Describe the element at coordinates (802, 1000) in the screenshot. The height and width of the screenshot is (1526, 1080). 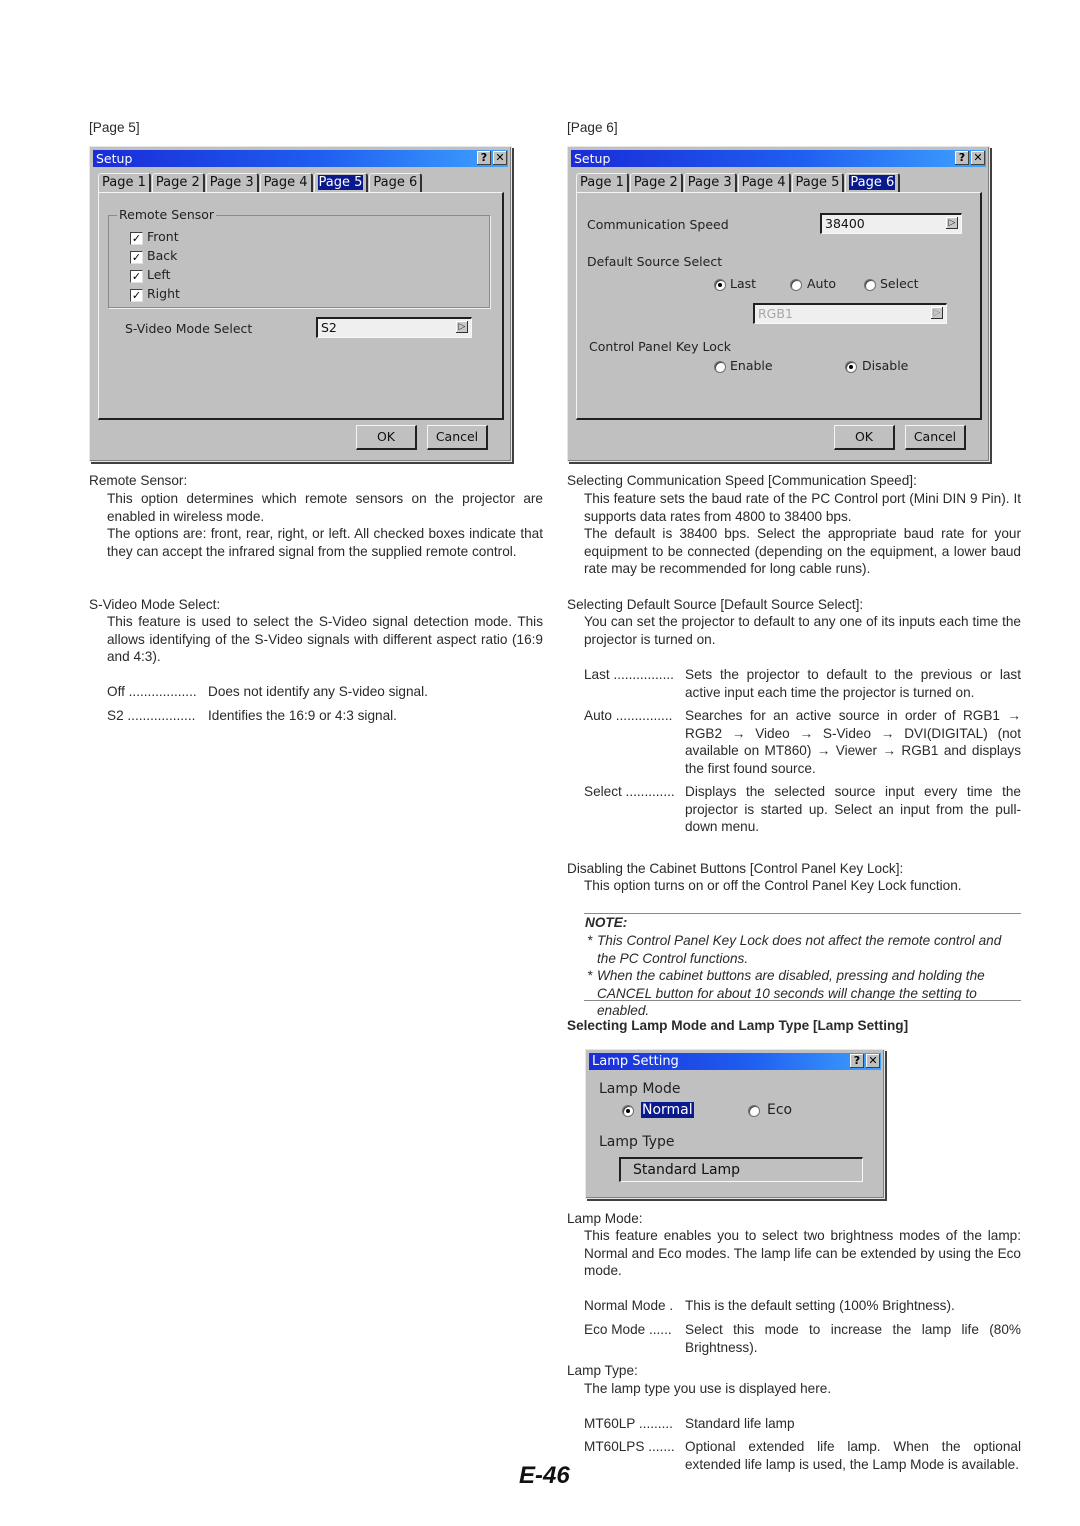
I see `note-bottom-rule` at that location.